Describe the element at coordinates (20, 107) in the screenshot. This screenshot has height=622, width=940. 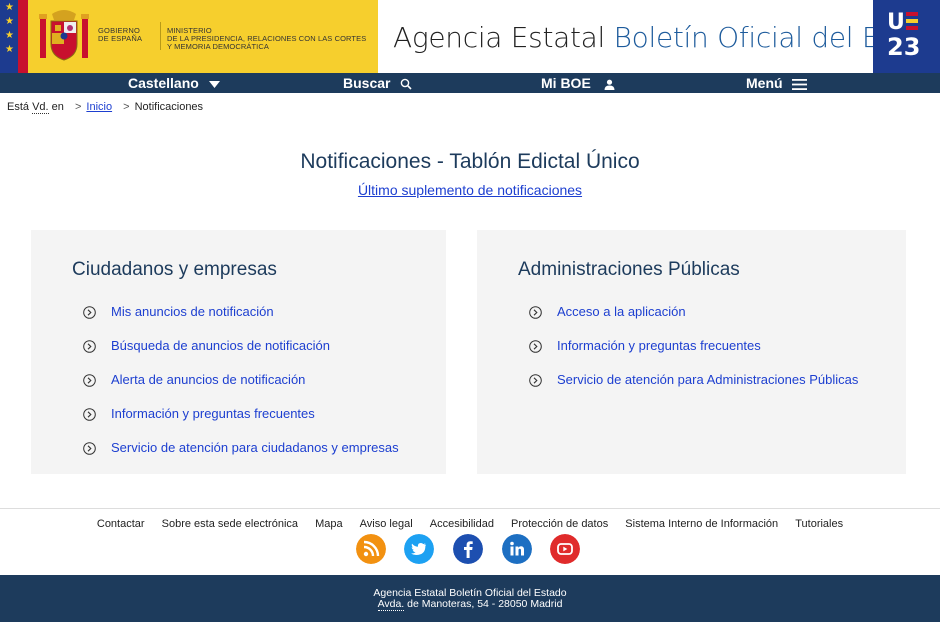
I see `breadcrumb-prefix: Está` at that location.